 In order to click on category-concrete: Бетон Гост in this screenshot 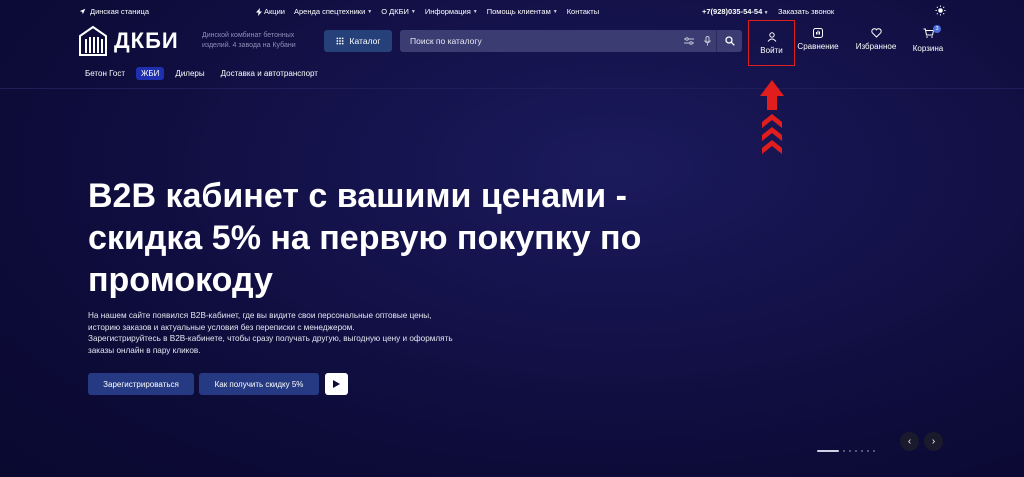, I will do `click(105, 73)`.